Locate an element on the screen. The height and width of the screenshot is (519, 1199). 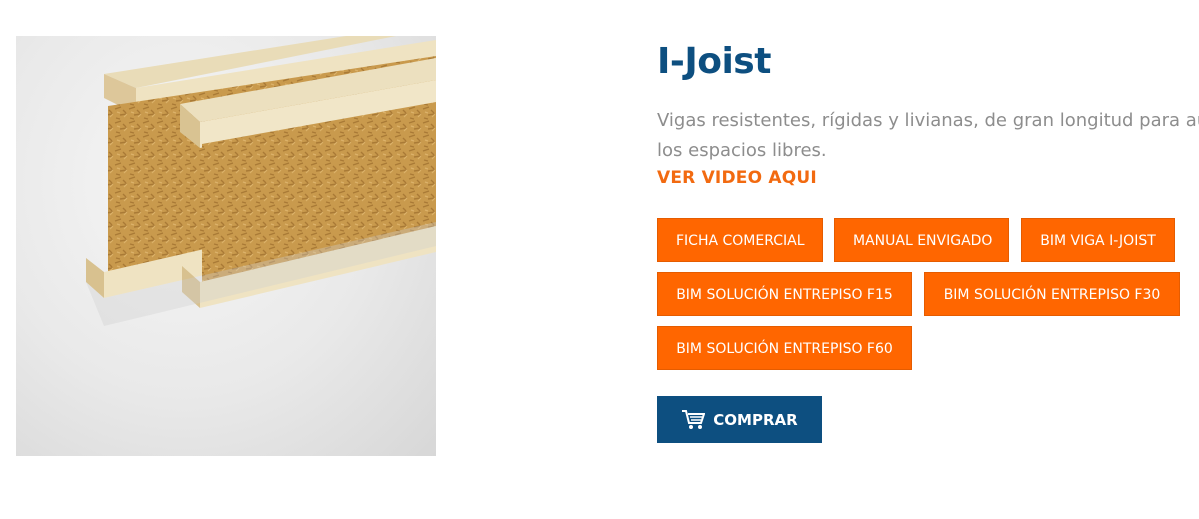
bim-viga-i-joist-button: BIM VIGA I-JOIST is located at coordinates (1098, 240).